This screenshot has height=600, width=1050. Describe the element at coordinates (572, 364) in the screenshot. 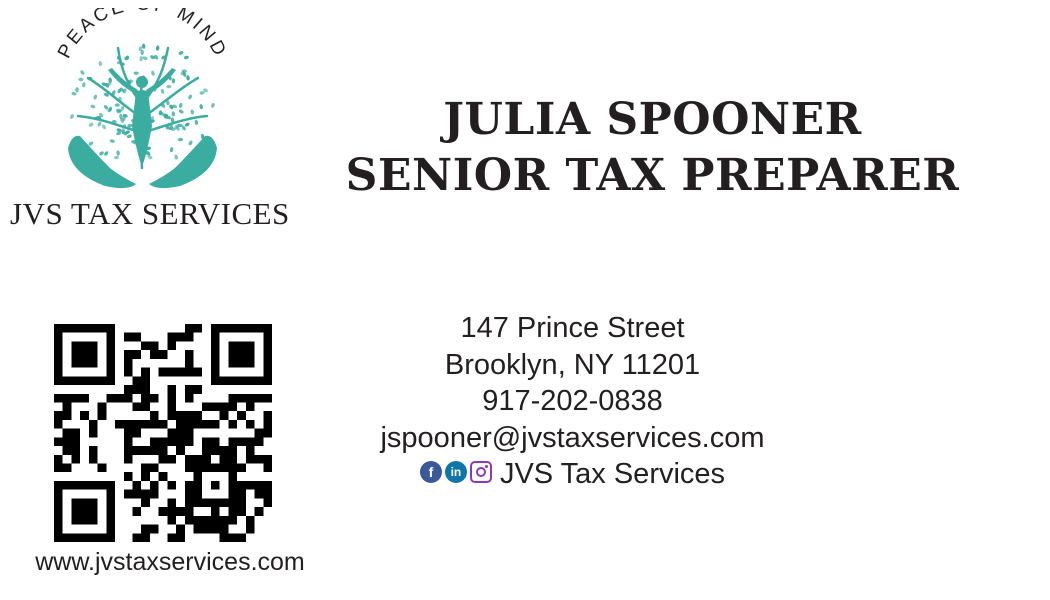

I see `city-address: Brooklyn, NY 11201` at that location.